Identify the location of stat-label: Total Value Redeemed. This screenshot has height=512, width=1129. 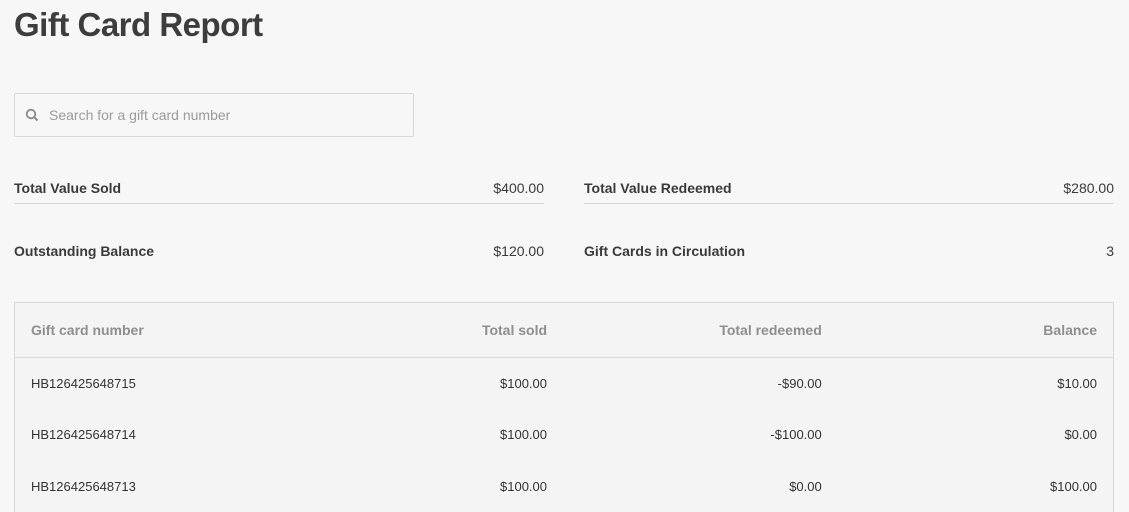
(658, 188).